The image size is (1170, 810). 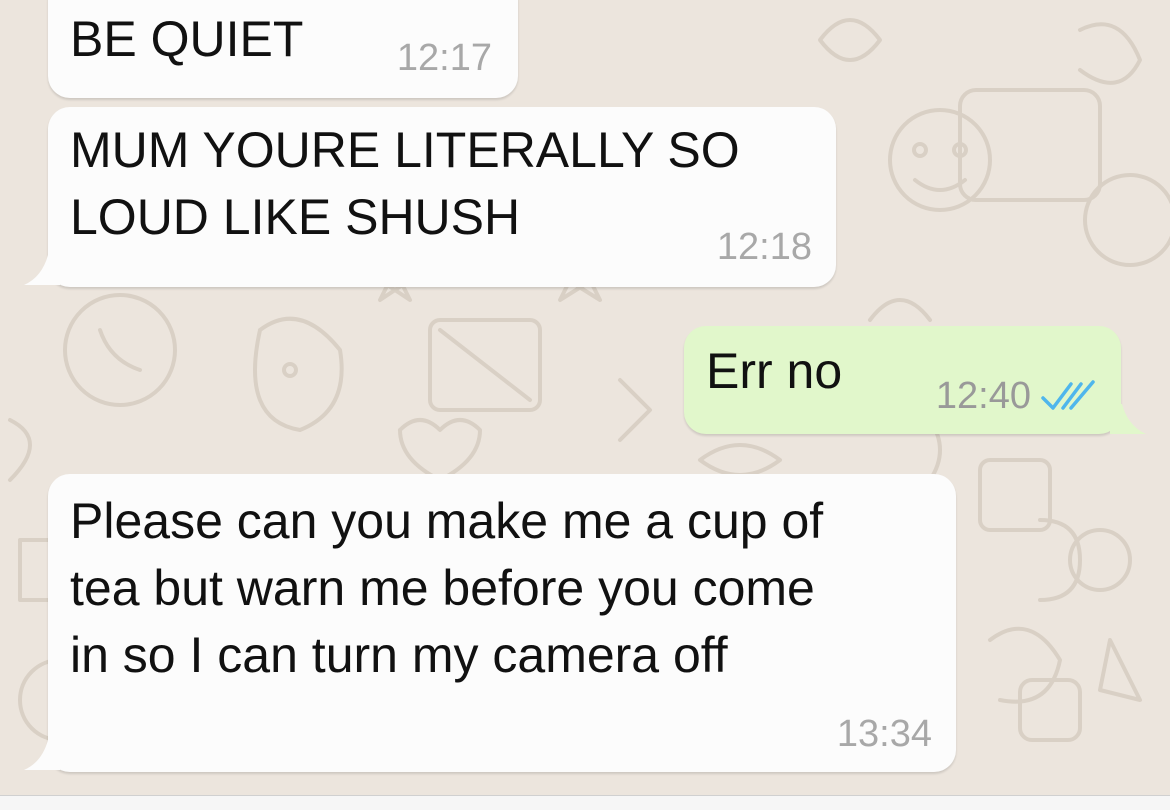 I want to click on message-bubble-outgoing: Err no 12:40, so click(x=902, y=380).